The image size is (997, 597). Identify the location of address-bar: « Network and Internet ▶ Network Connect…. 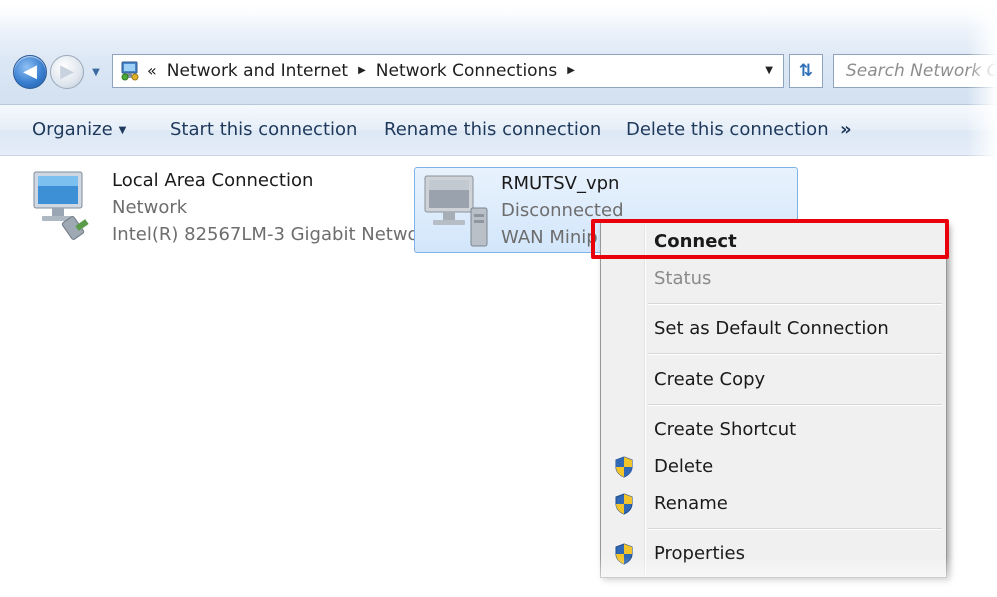
(448, 71).